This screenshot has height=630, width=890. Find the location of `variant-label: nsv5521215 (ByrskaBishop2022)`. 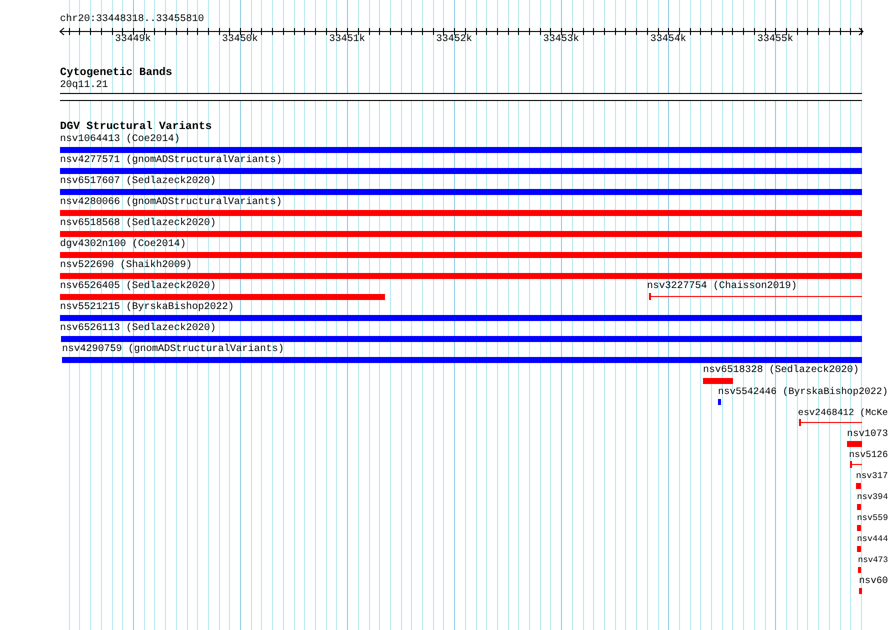

variant-label: nsv5521215 (ByrskaBishop2022) is located at coordinates (147, 308).